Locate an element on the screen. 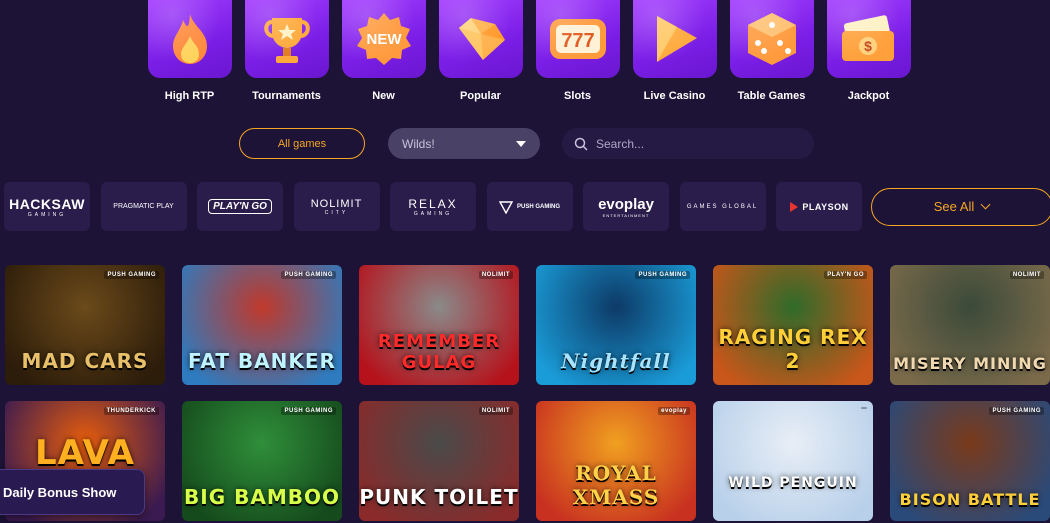  category-tile: NEW is located at coordinates (383, 39).